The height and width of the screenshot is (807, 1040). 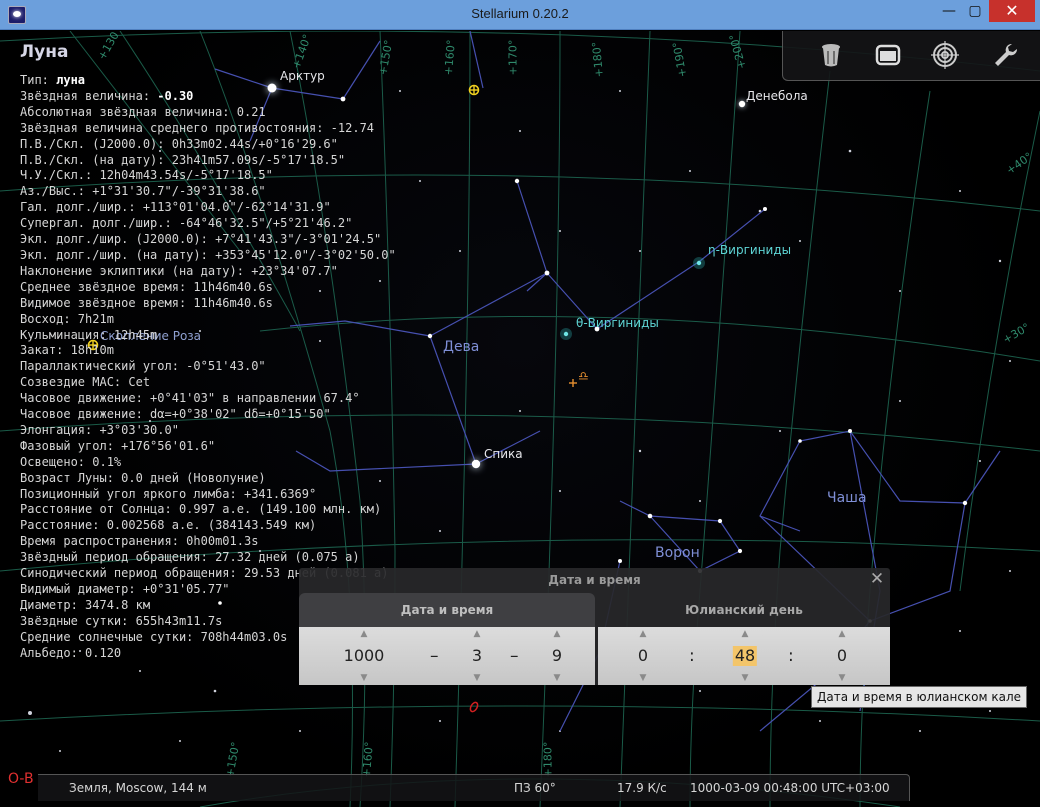 I want to click on object-name: Луна, so click(x=44, y=52).